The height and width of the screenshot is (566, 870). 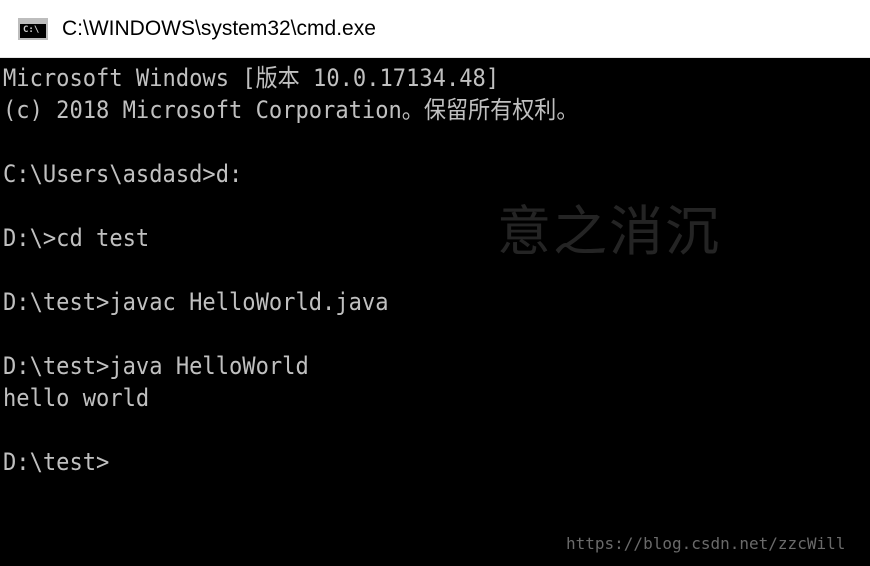 I want to click on cmd-prompt-icon: C:\, so click(x=33, y=28).